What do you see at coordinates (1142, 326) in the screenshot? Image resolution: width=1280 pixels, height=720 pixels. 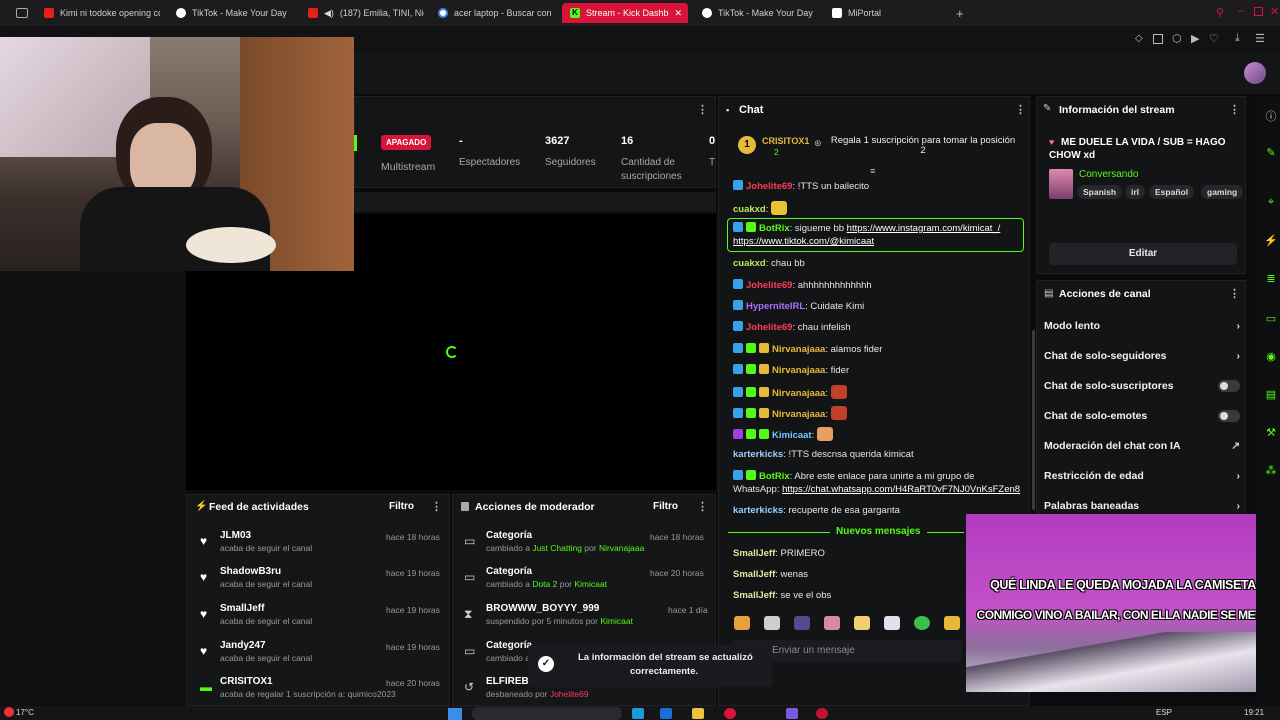 I see `channel-action-row: Modo lento ›` at bounding box center [1142, 326].